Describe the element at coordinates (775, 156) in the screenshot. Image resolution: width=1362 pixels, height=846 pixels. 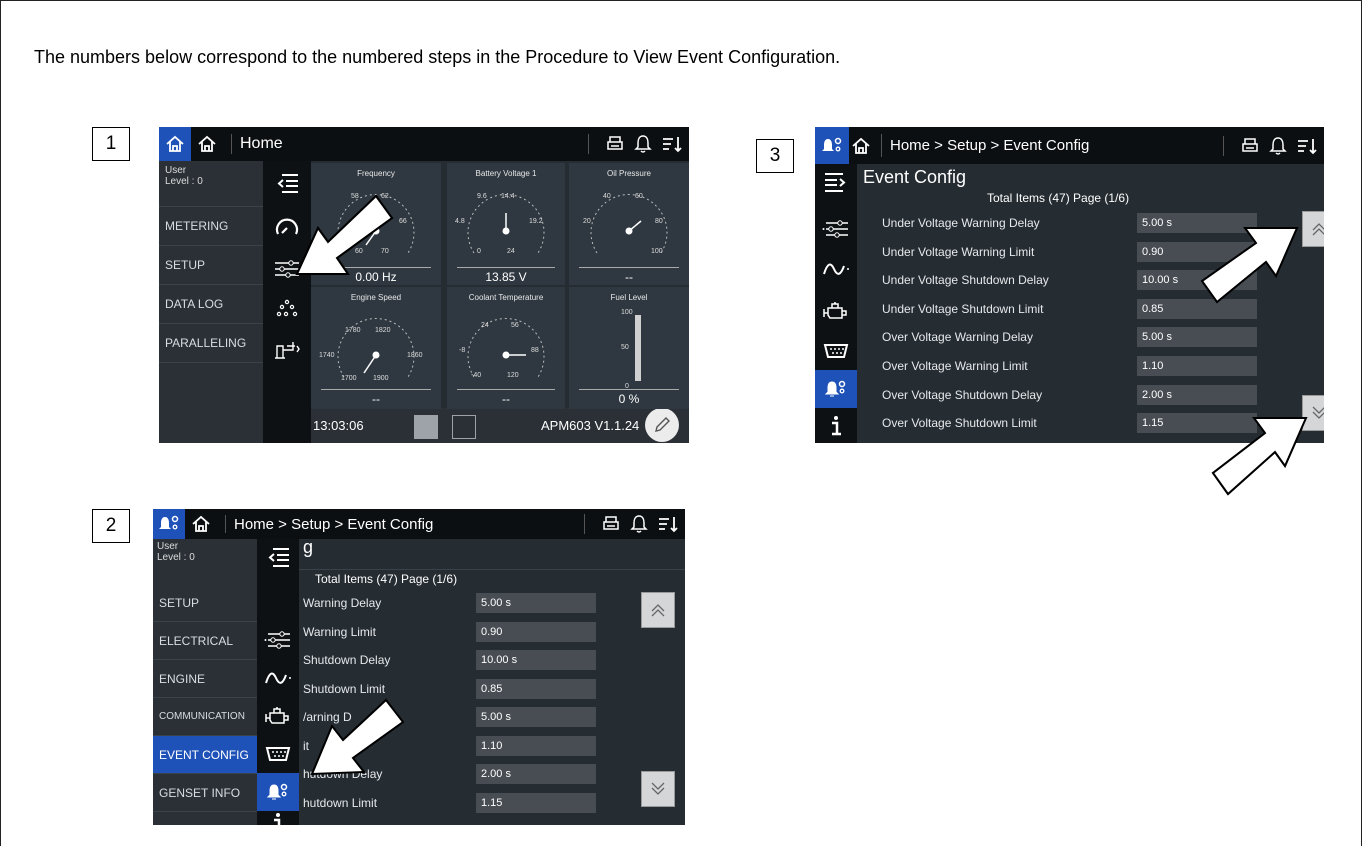
I see `step-number-3: 3` at that location.